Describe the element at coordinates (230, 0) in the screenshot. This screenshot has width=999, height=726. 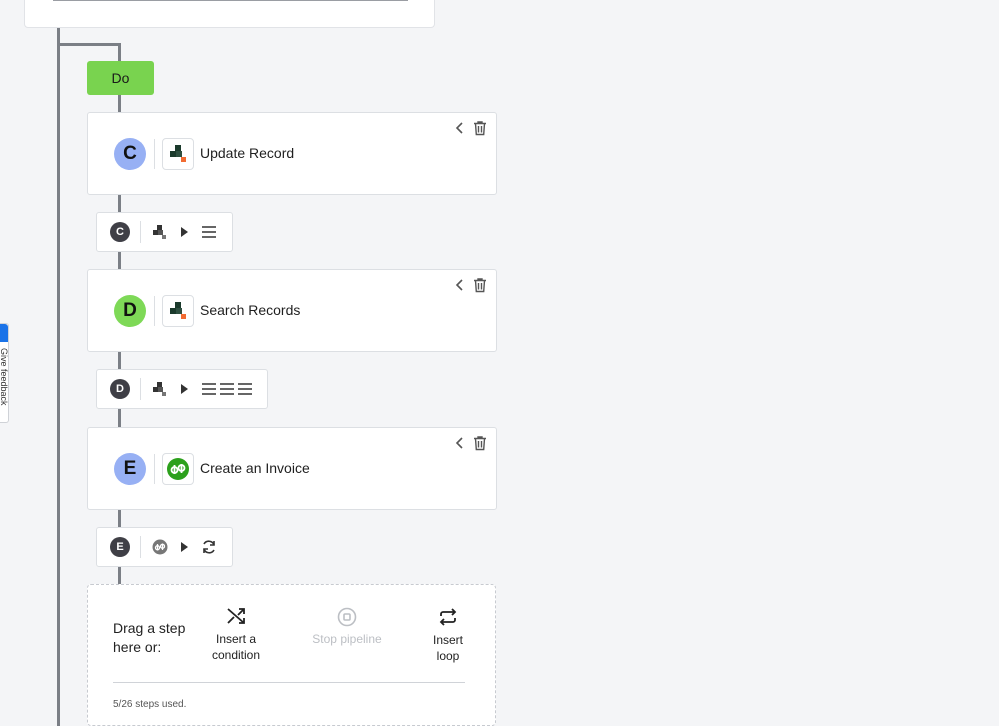
I see `card-divider` at that location.